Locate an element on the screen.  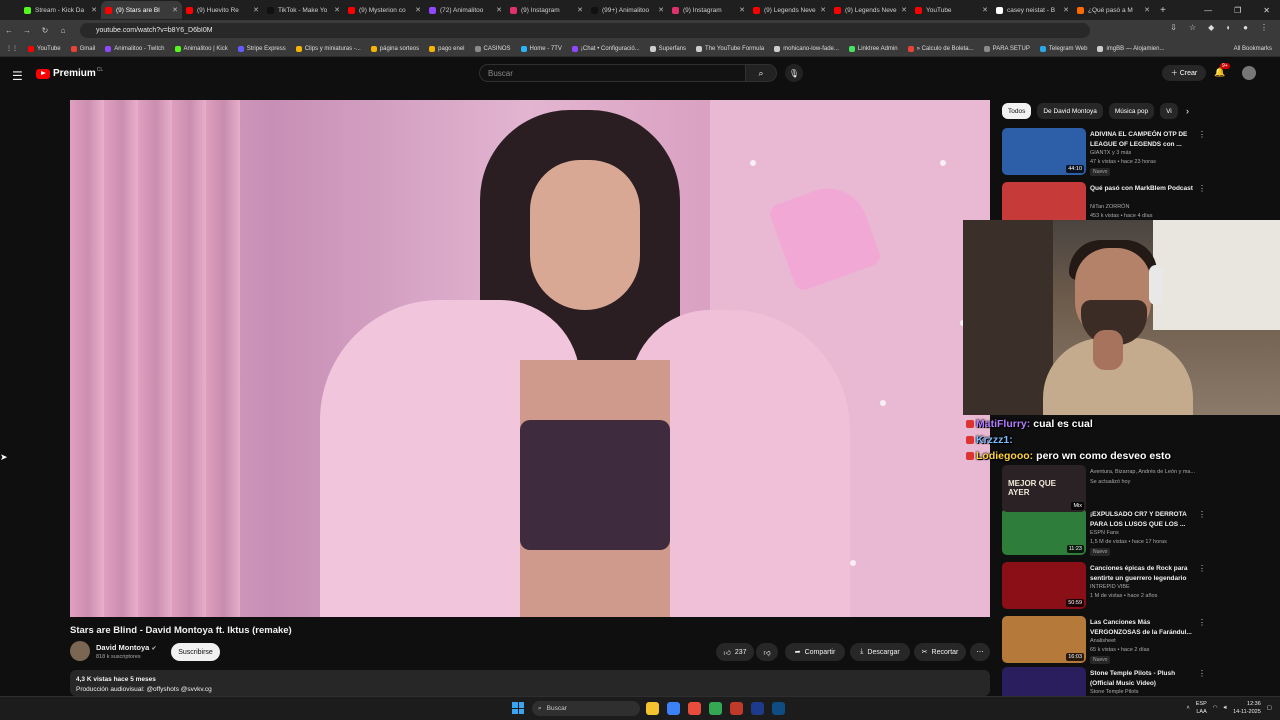
dislike-button: 👎︎ is located at coordinates (767, 652).